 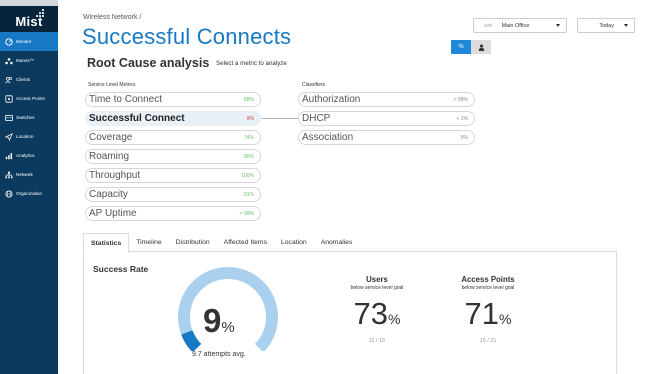 What do you see at coordinates (111, 137) in the screenshot?
I see `metric-name: Coverage` at bounding box center [111, 137].